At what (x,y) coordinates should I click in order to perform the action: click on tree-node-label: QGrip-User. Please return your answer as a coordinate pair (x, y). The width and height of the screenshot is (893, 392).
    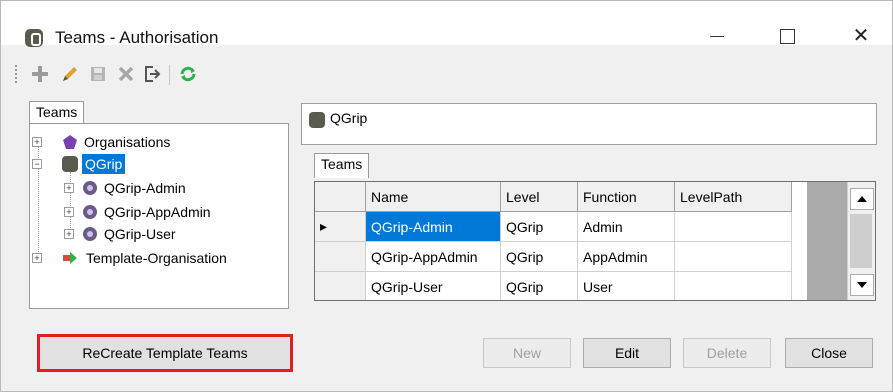
    Looking at the image, I should click on (140, 234).